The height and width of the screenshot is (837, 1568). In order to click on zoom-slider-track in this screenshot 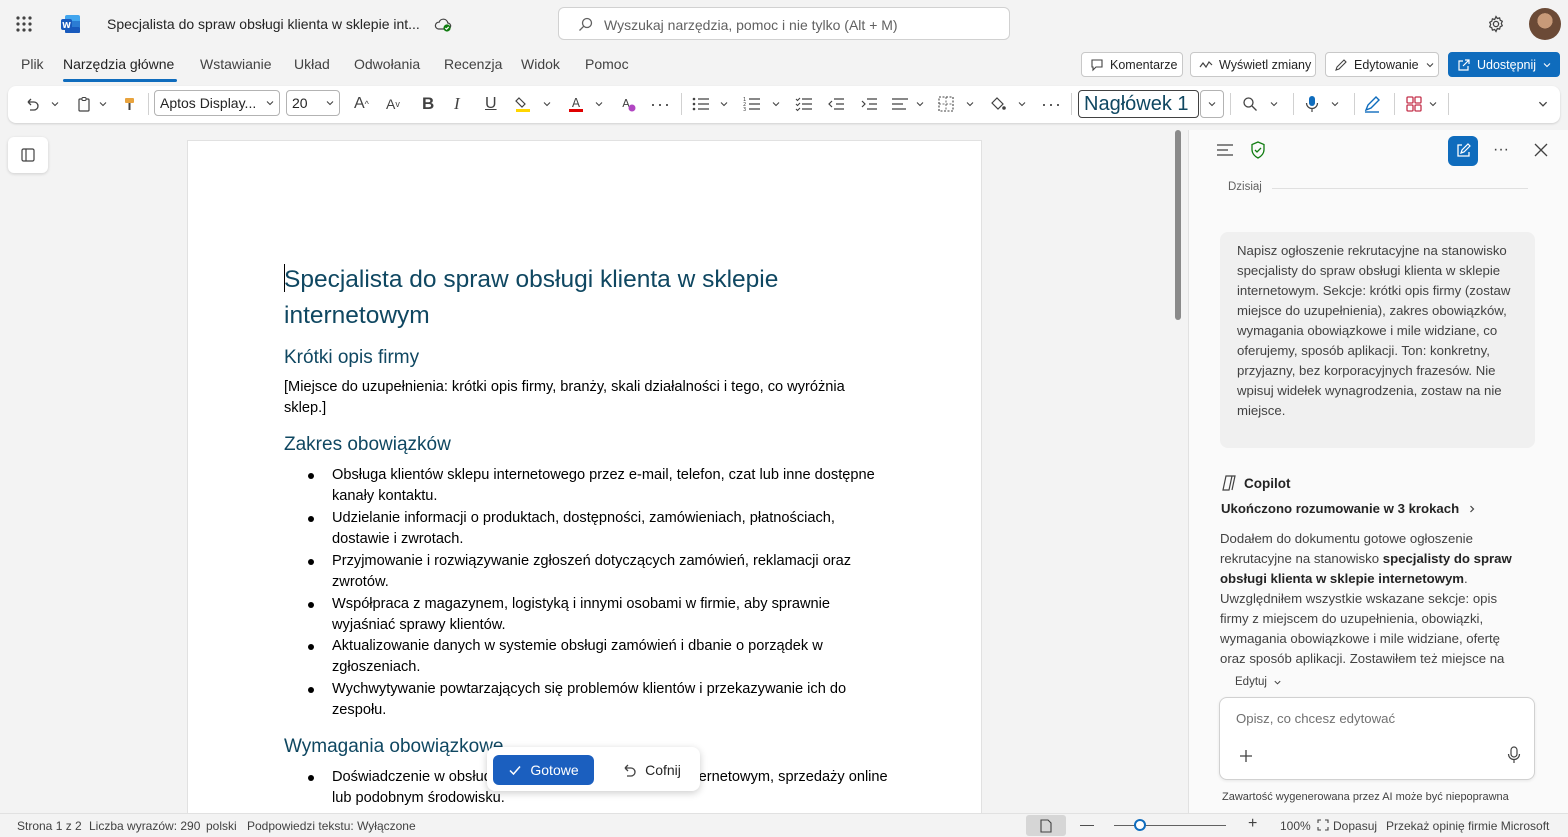, I will do `click(1170, 825)`.